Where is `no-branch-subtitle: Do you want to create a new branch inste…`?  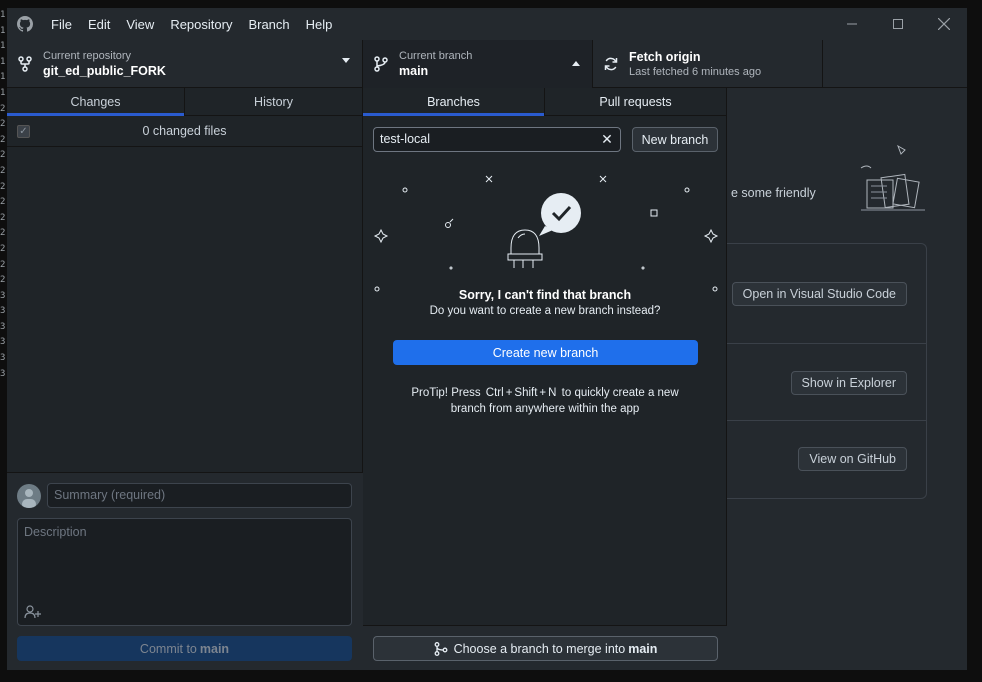 no-branch-subtitle: Do you want to create a new branch inste… is located at coordinates (545, 311).